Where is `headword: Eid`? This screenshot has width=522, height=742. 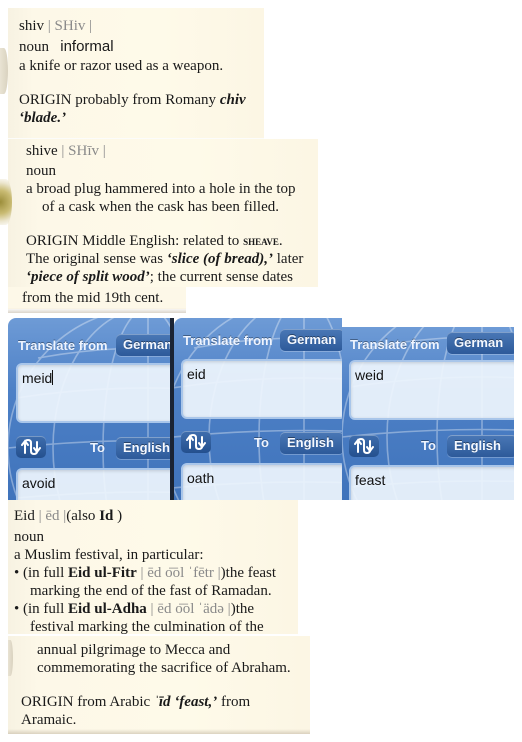 headword: Eid is located at coordinates (24, 516).